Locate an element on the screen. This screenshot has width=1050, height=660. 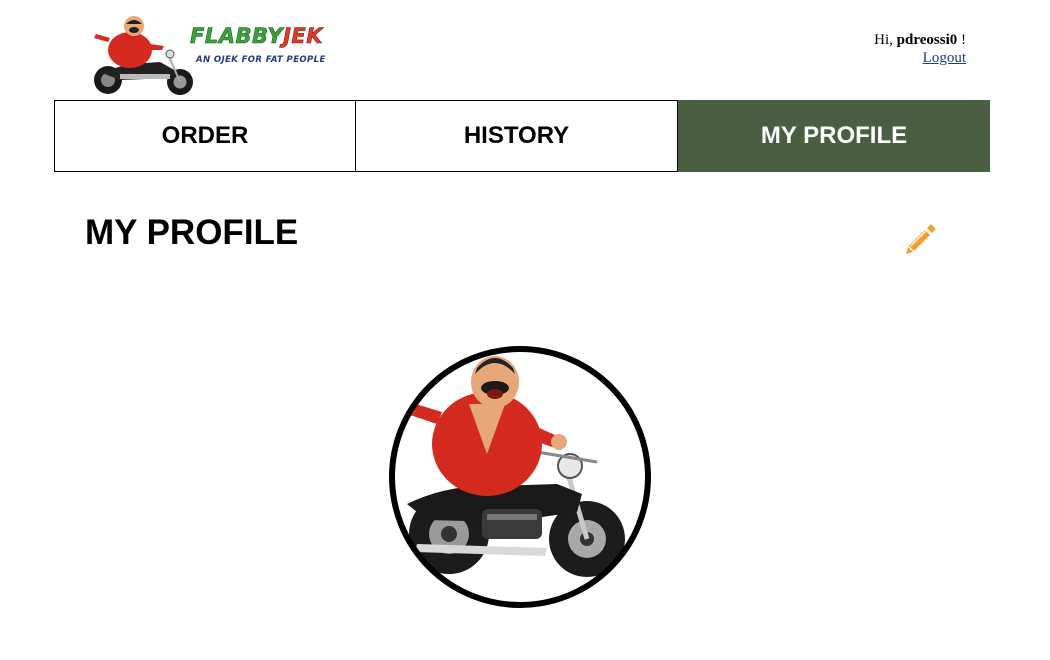
brand-logo: FLABBYJEK AN OJEK FOR FAT PEOPLE is located at coordinates (221, 56).